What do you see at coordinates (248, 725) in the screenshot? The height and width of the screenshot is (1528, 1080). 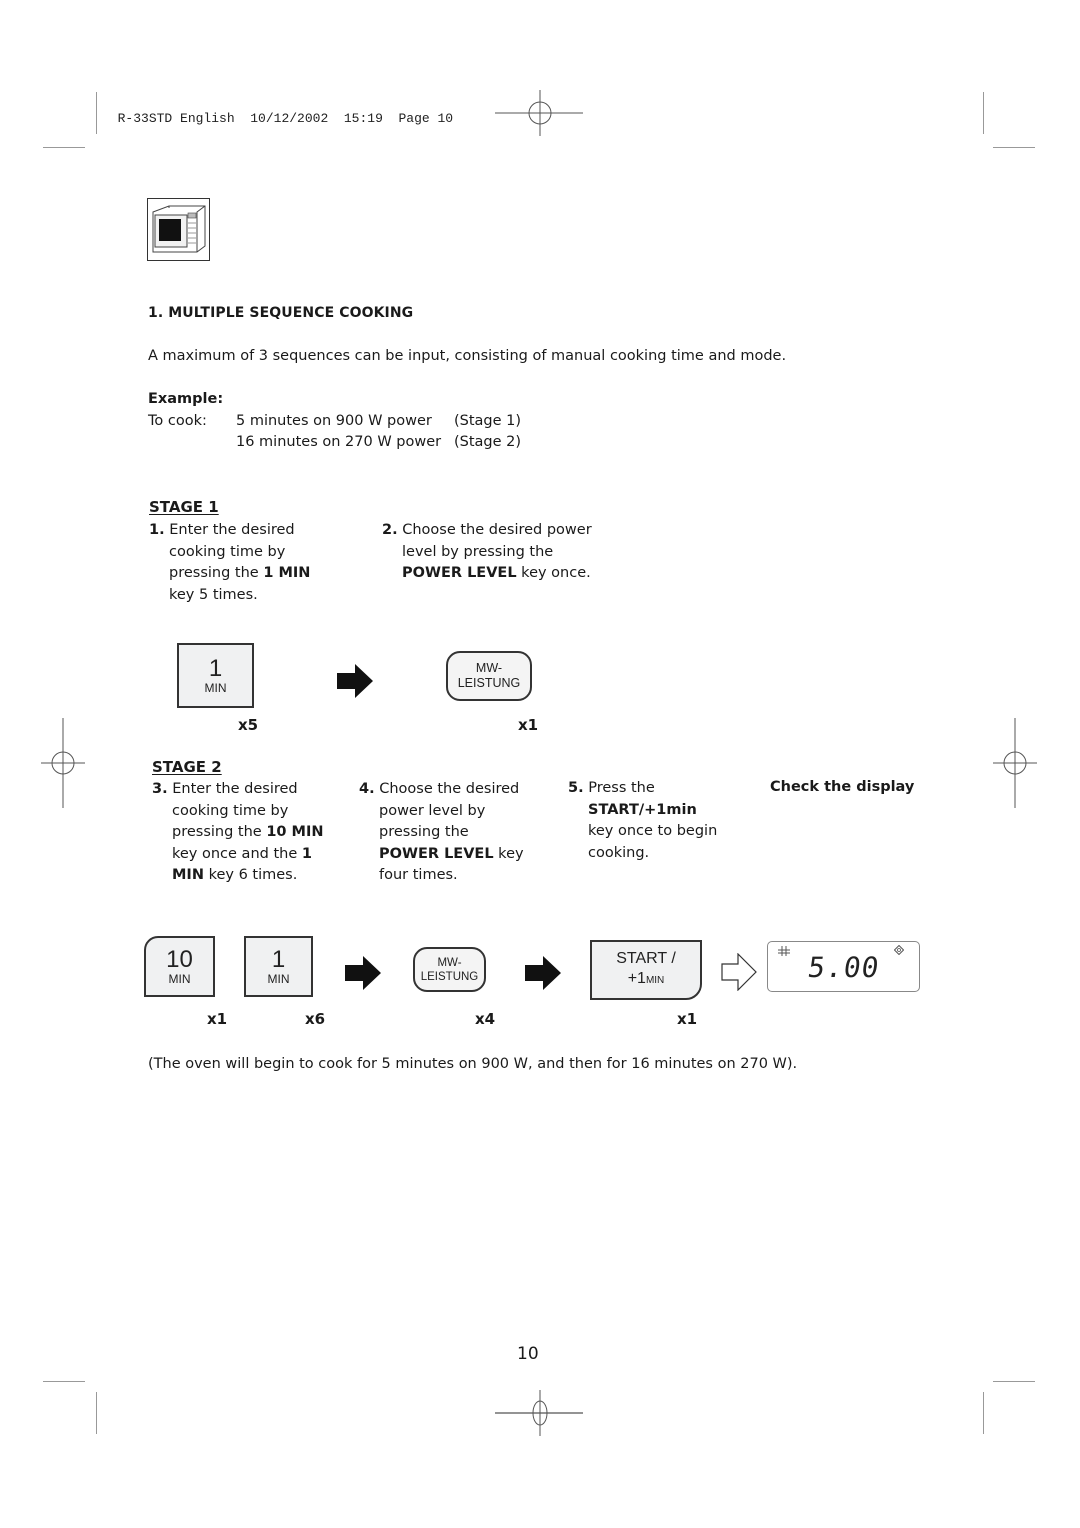 I see `press-count: x5` at bounding box center [248, 725].